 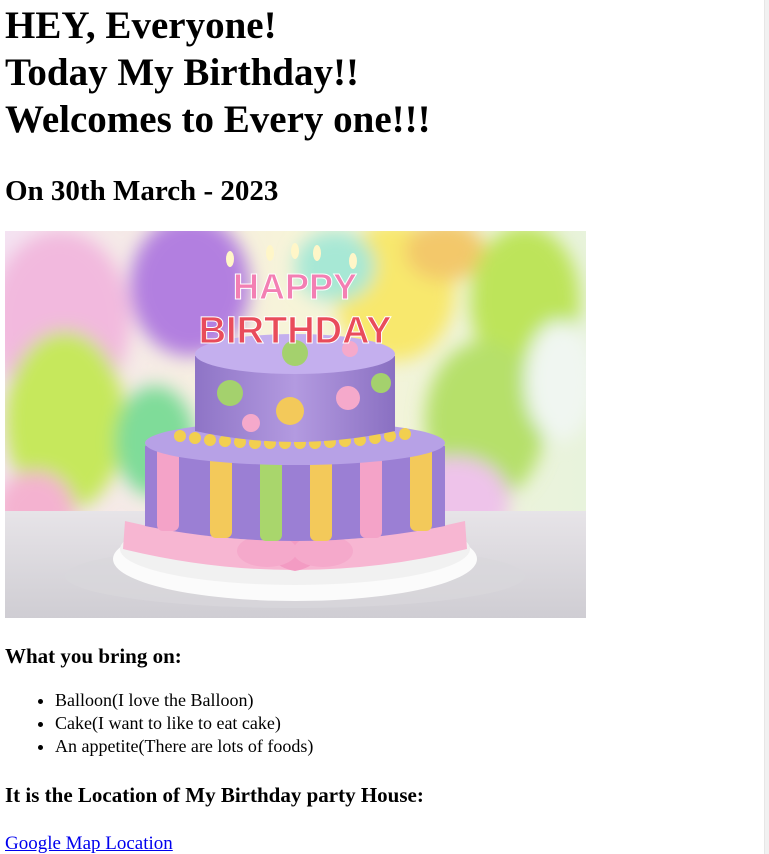 What do you see at coordinates (295, 286) in the screenshot?
I see `cake-topper-line-1: HAPPY` at bounding box center [295, 286].